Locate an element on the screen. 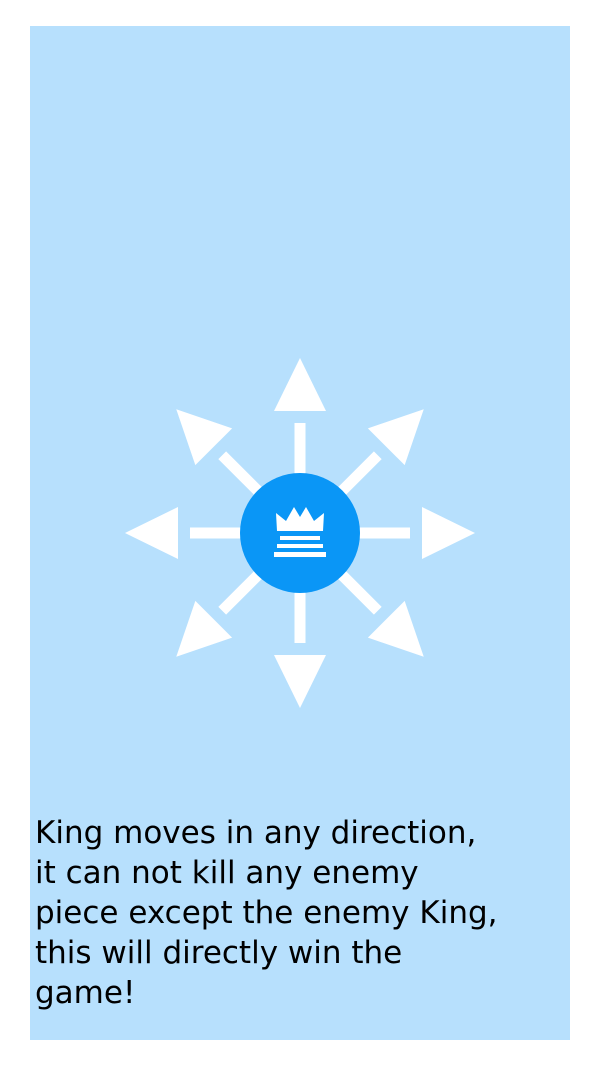 The height and width of the screenshot is (1067, 600). king-piece-disc is located at coordinates (300, 533).